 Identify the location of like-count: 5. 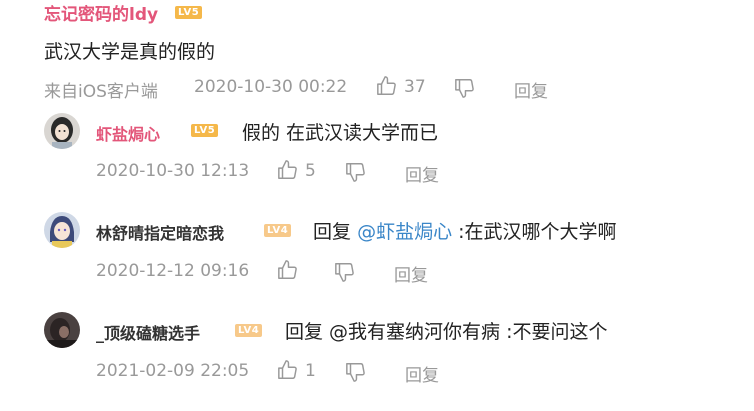
(310, 171).